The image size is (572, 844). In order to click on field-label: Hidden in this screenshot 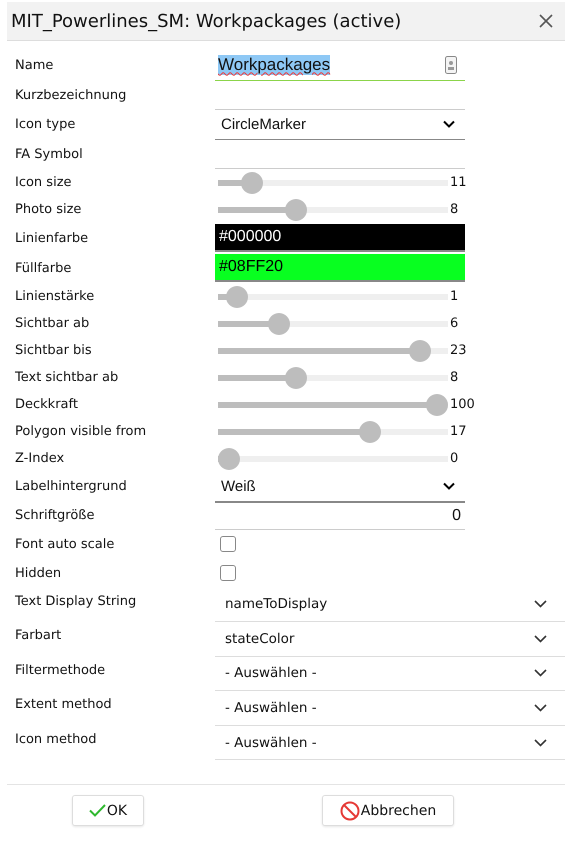, I will do `click(38, 573)`.